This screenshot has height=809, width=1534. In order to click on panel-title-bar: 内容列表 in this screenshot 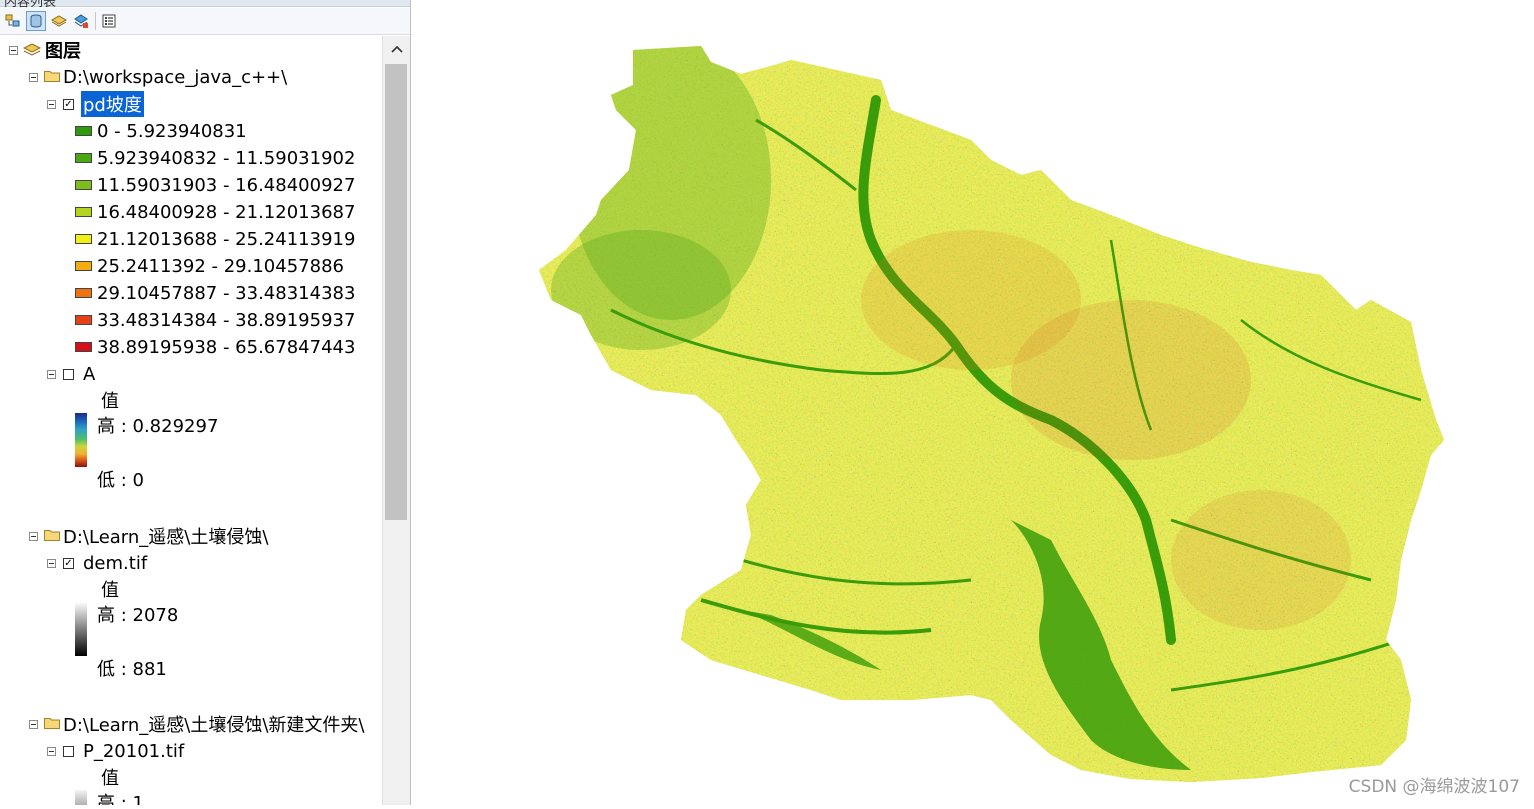, I will do `click(205, 5)`.